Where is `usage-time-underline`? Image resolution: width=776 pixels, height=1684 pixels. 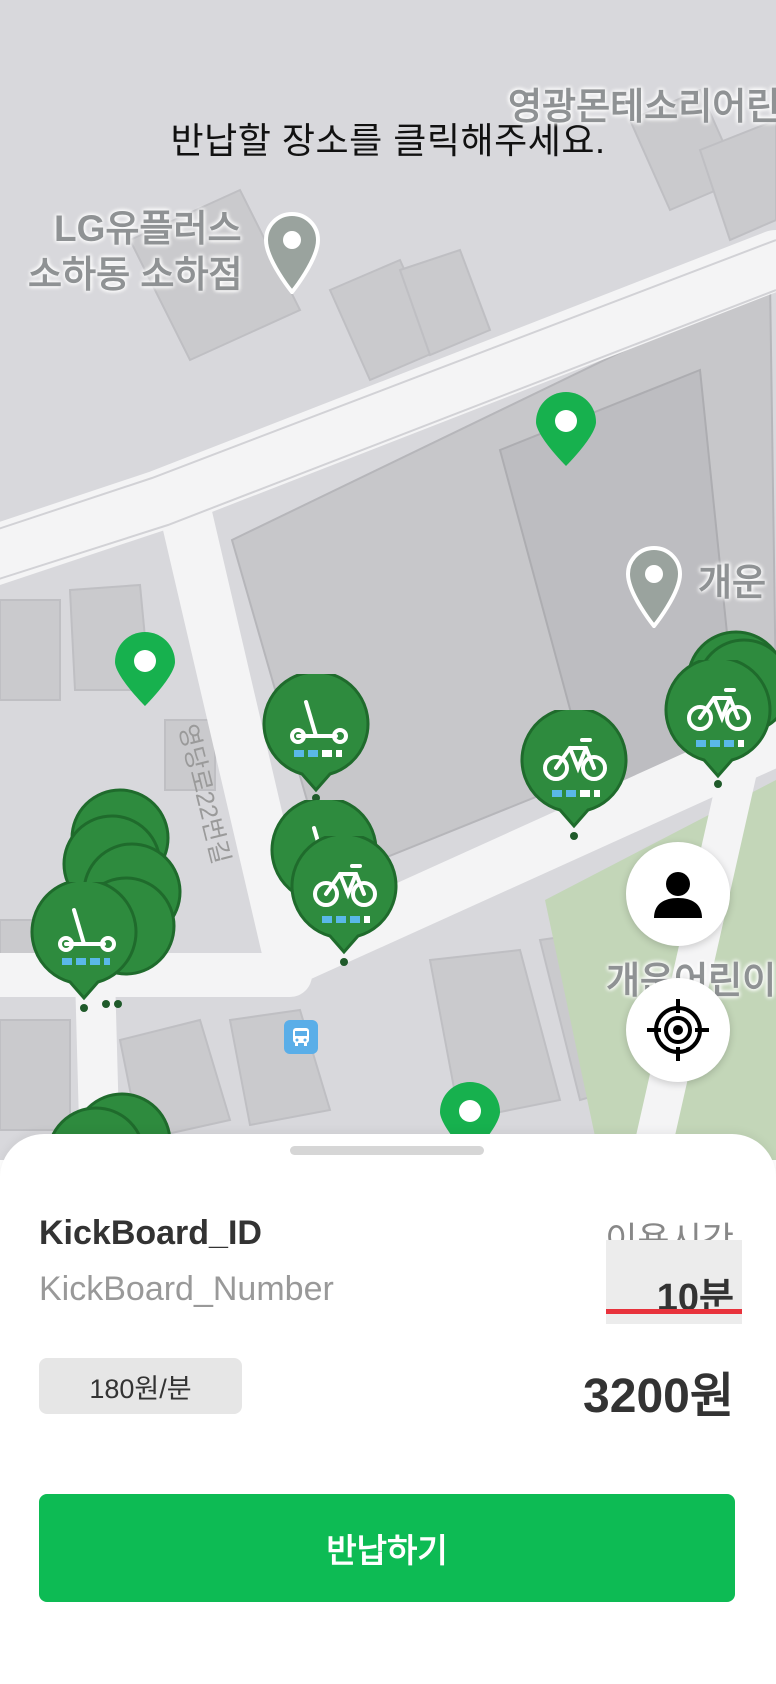 usage-time-underline is located at coordinates (674, 1311).